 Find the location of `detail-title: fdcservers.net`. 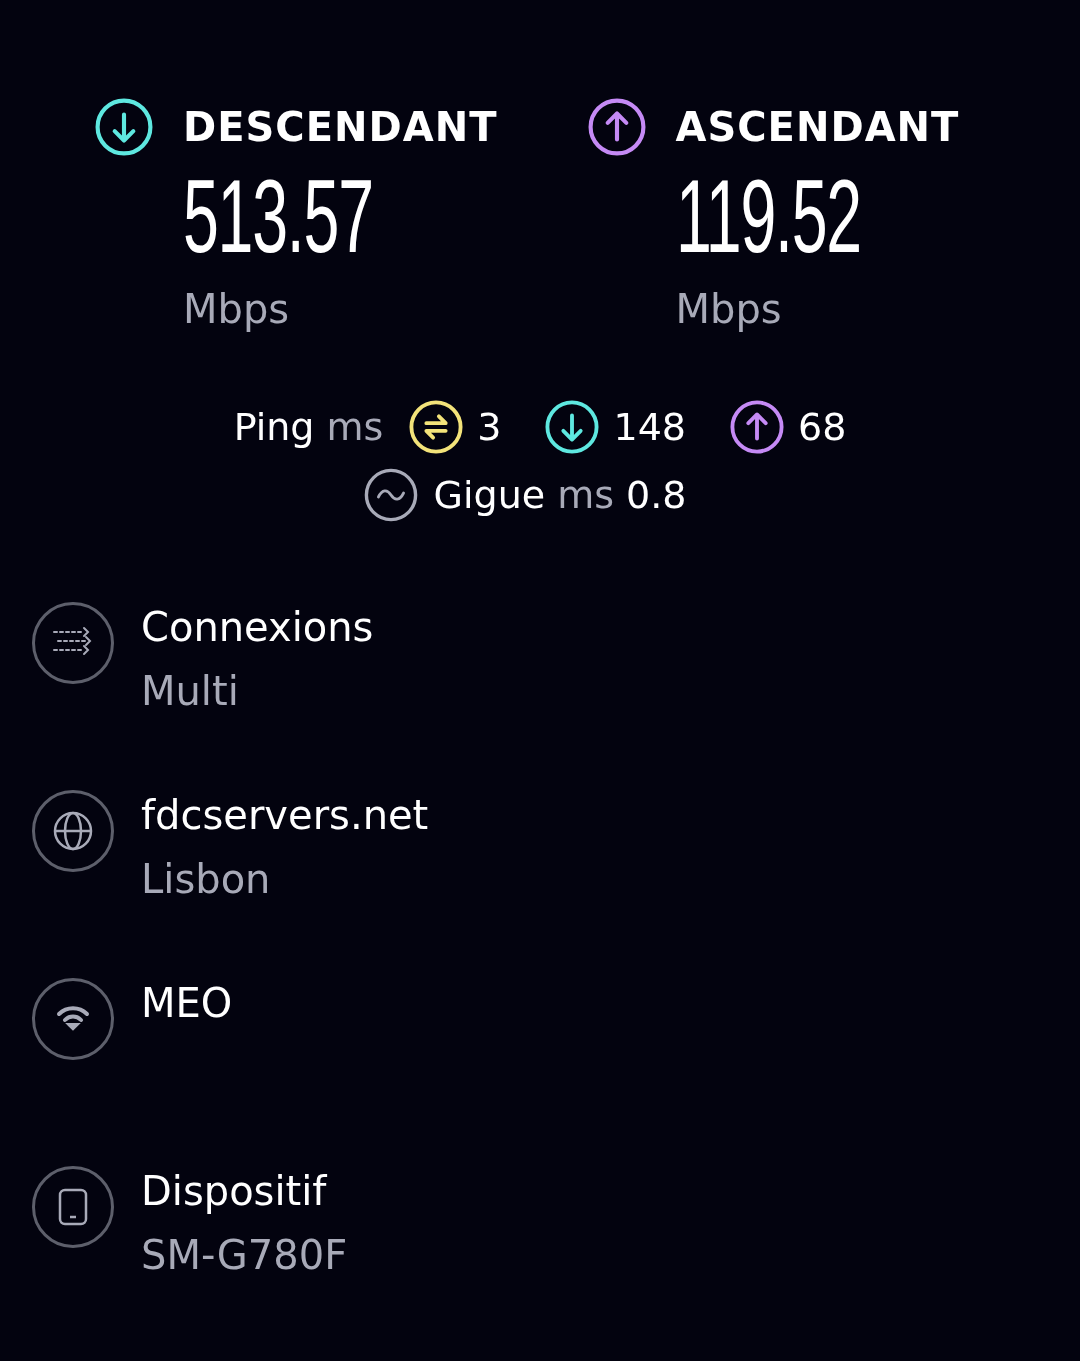

detail-title: fdcservers.net is located at coordinates (285, 815).